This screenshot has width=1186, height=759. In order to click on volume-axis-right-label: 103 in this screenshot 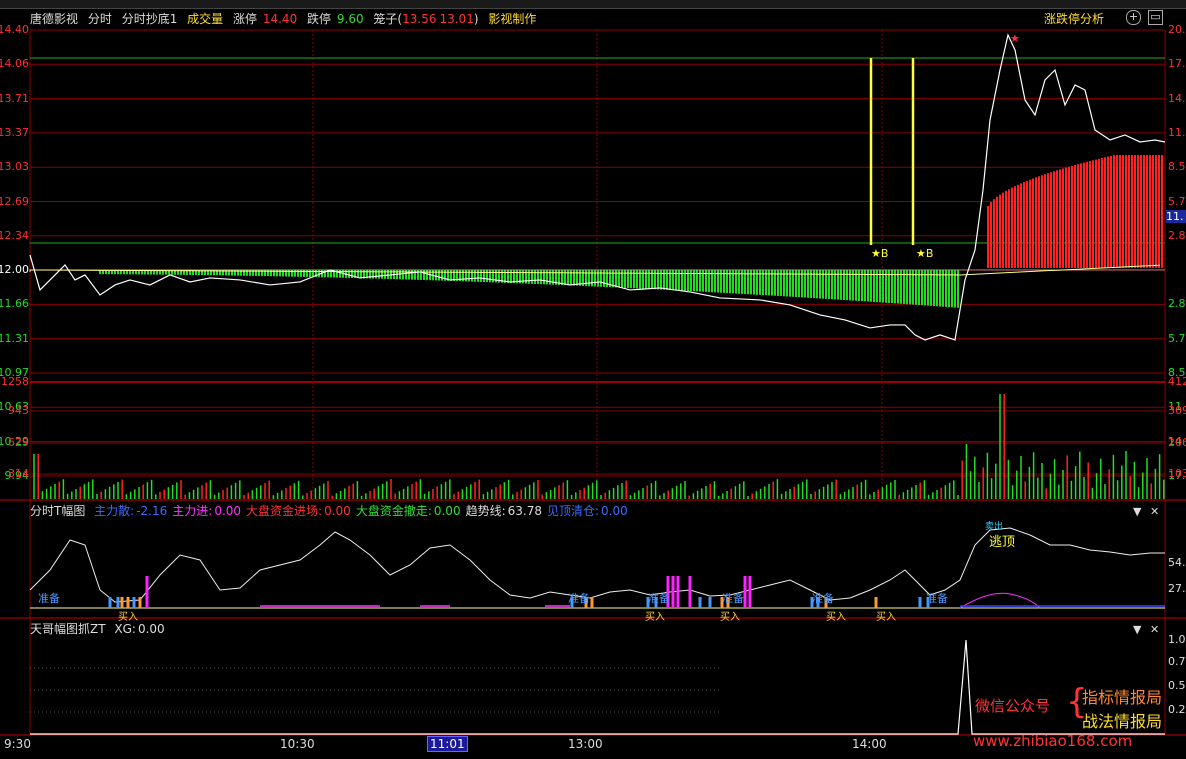, I will do `click(1177, 473)`.